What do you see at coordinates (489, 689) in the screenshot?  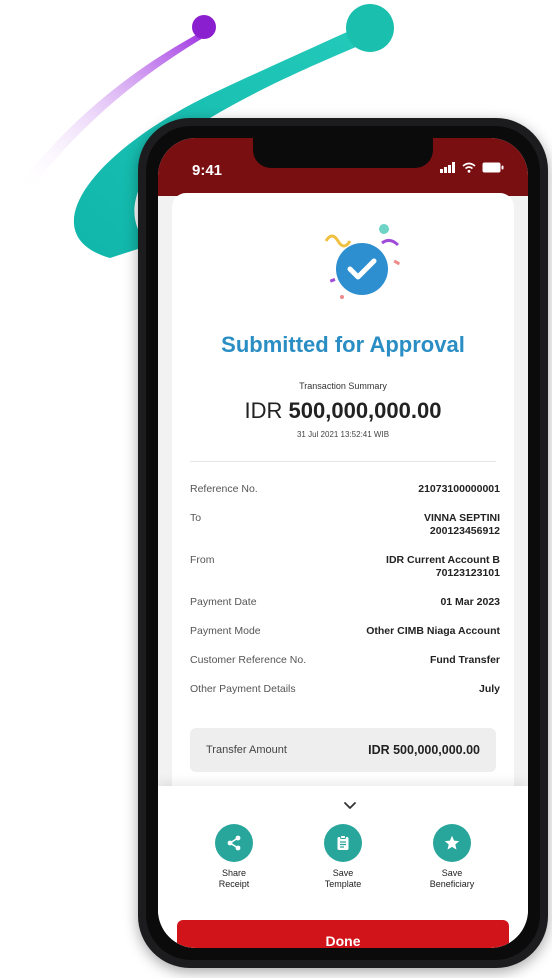 I see `detail-value: July` at bounding box center [489, 689].